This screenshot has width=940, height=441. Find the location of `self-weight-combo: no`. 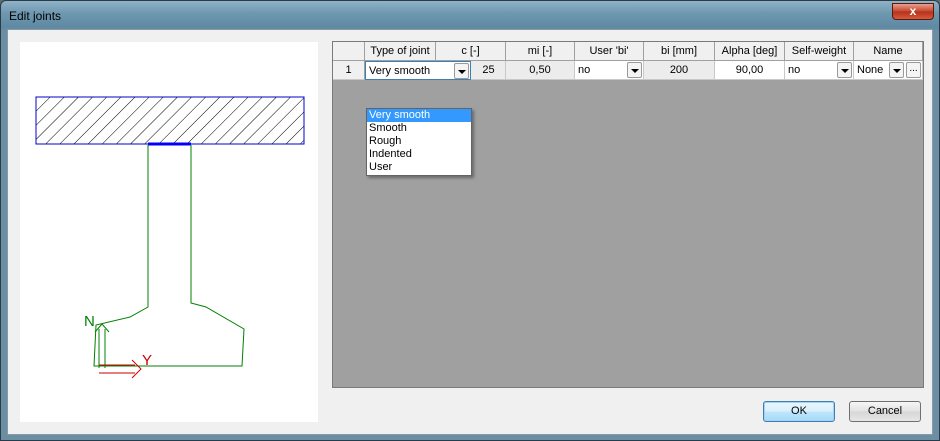

self-weight-combo: no is located at coordinates (819, 70).